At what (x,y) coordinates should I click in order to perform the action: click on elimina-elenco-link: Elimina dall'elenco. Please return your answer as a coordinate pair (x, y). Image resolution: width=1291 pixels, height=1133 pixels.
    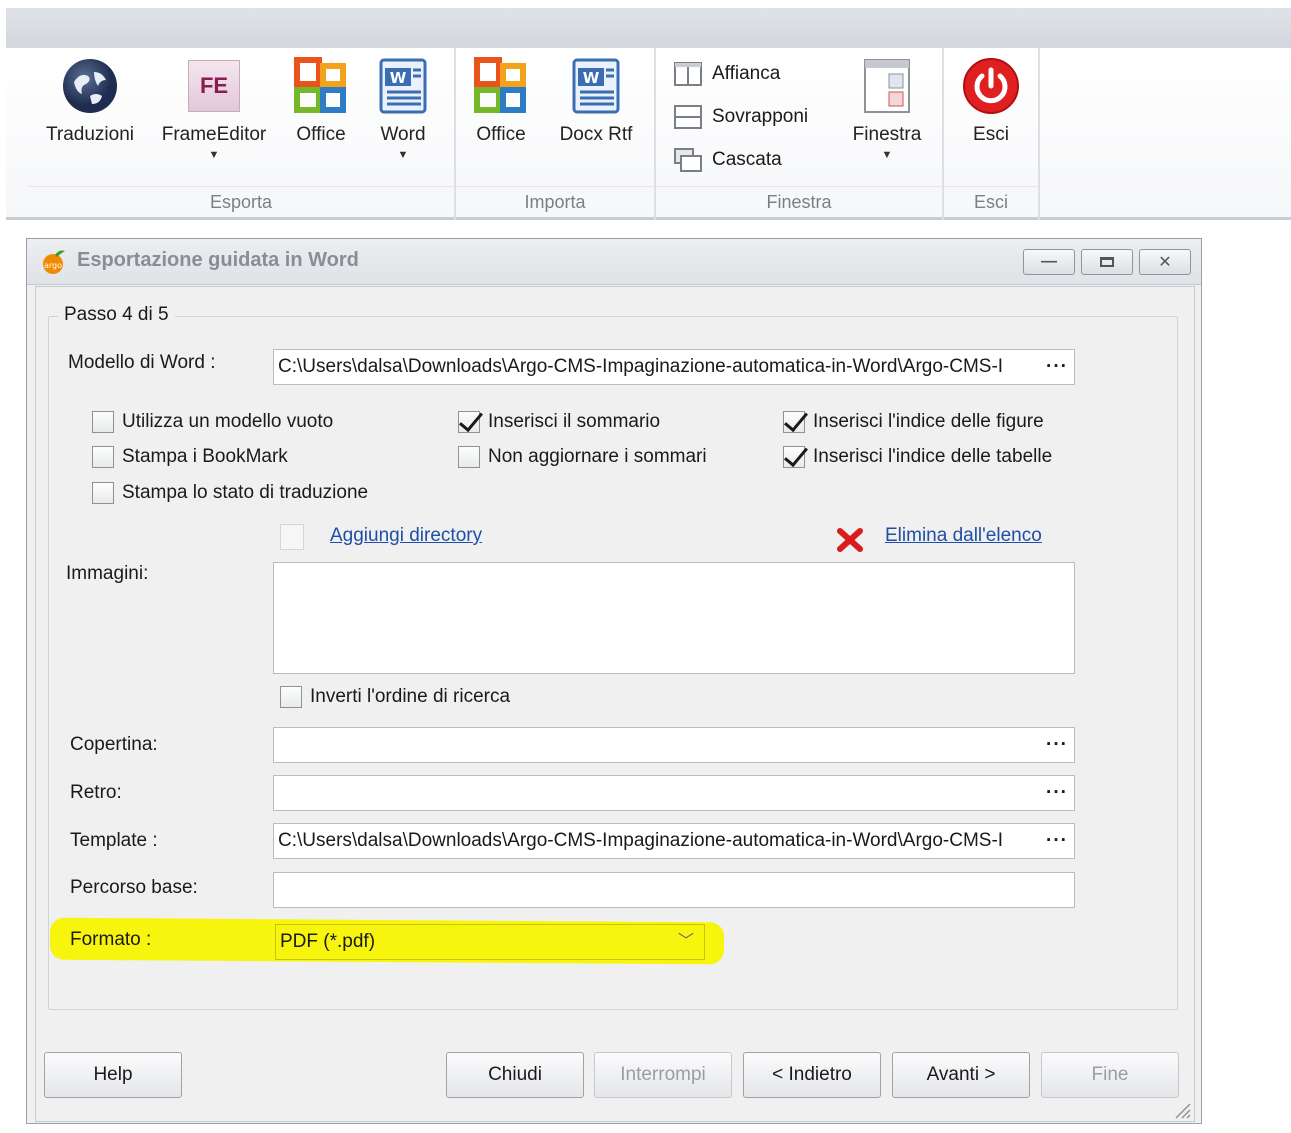
    Looking at the image, I should click on (963, 536).